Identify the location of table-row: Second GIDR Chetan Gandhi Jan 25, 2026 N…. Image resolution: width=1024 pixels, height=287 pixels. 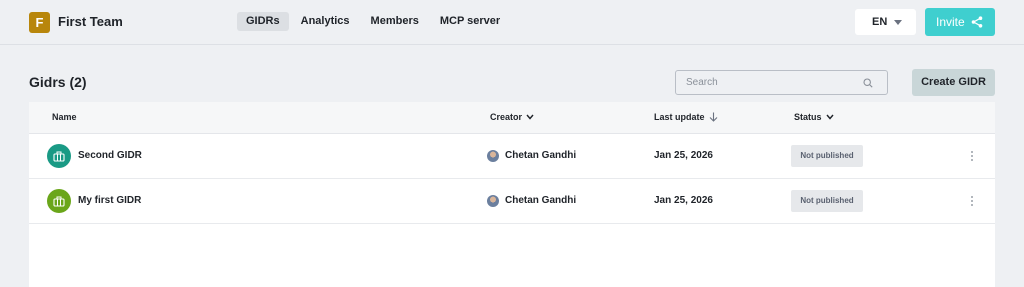
(512, 156).